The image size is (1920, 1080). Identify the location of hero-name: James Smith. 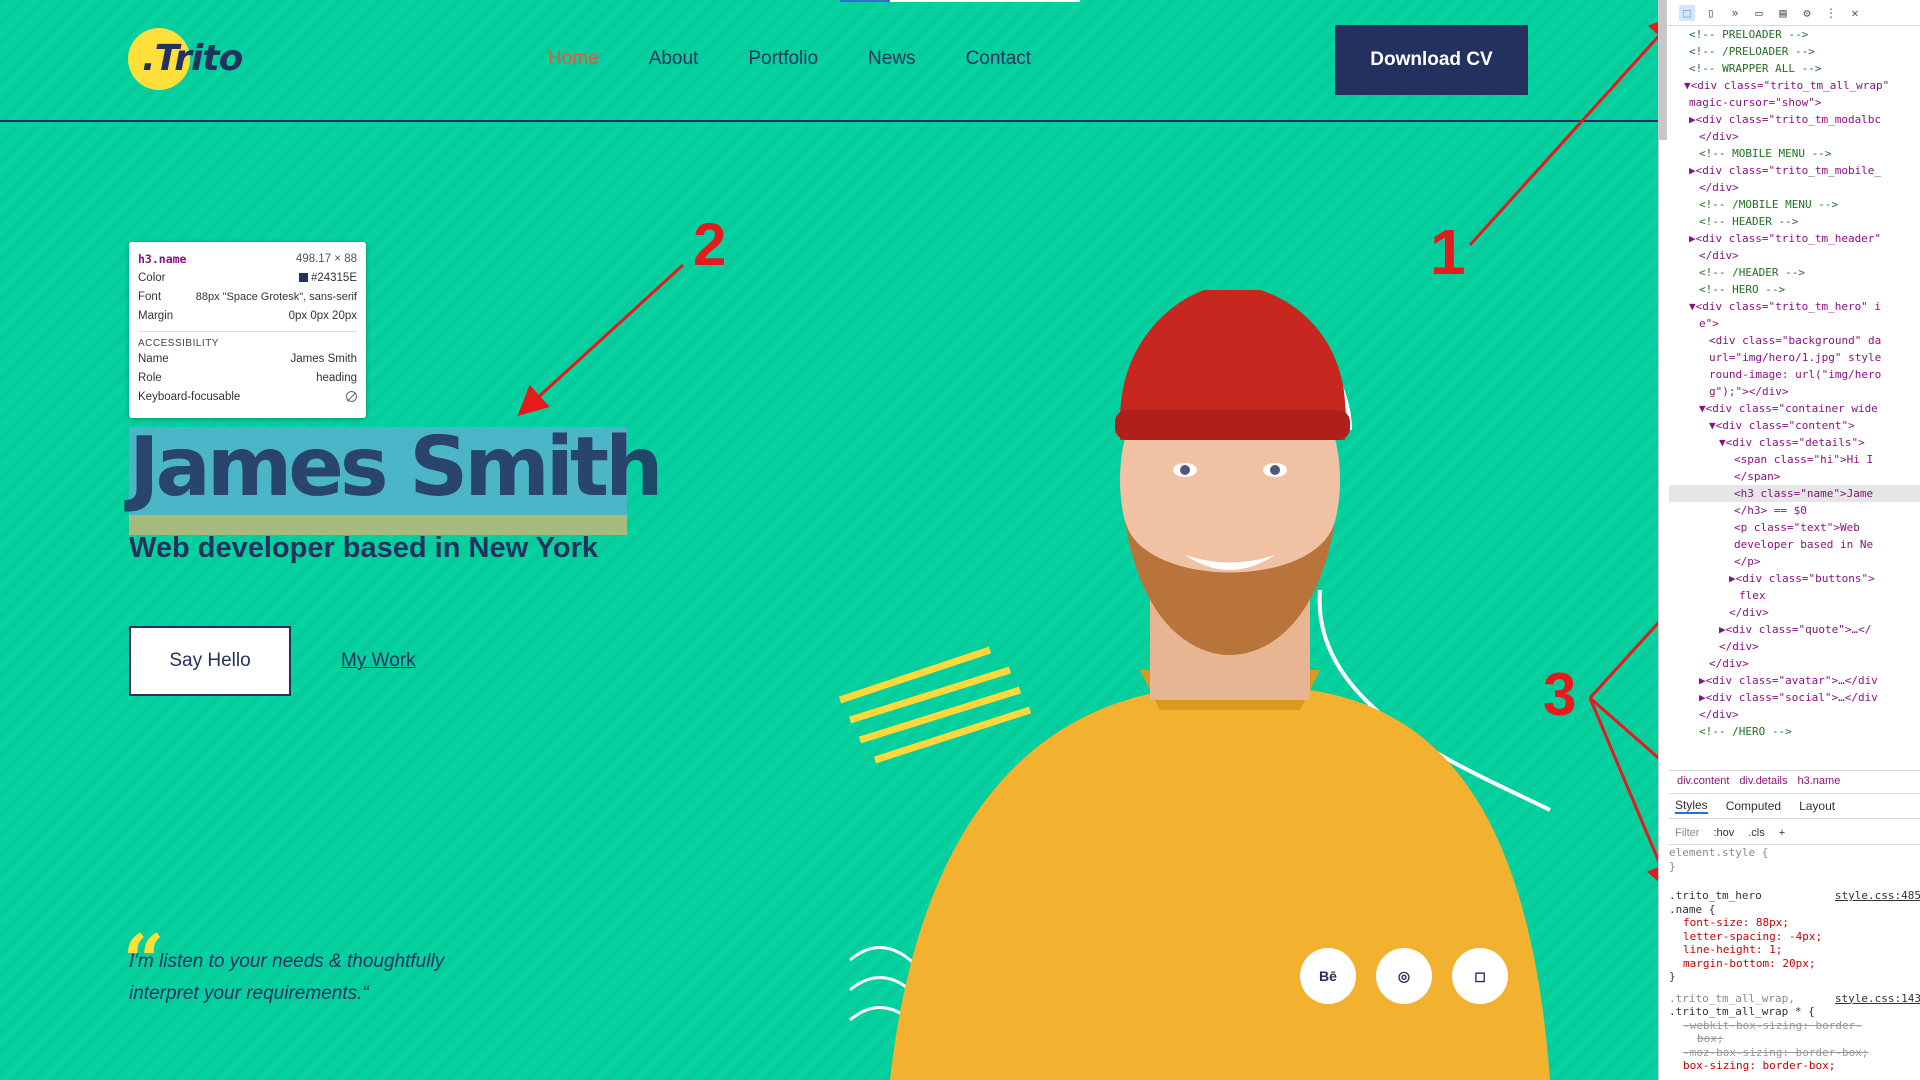
(396, 467).